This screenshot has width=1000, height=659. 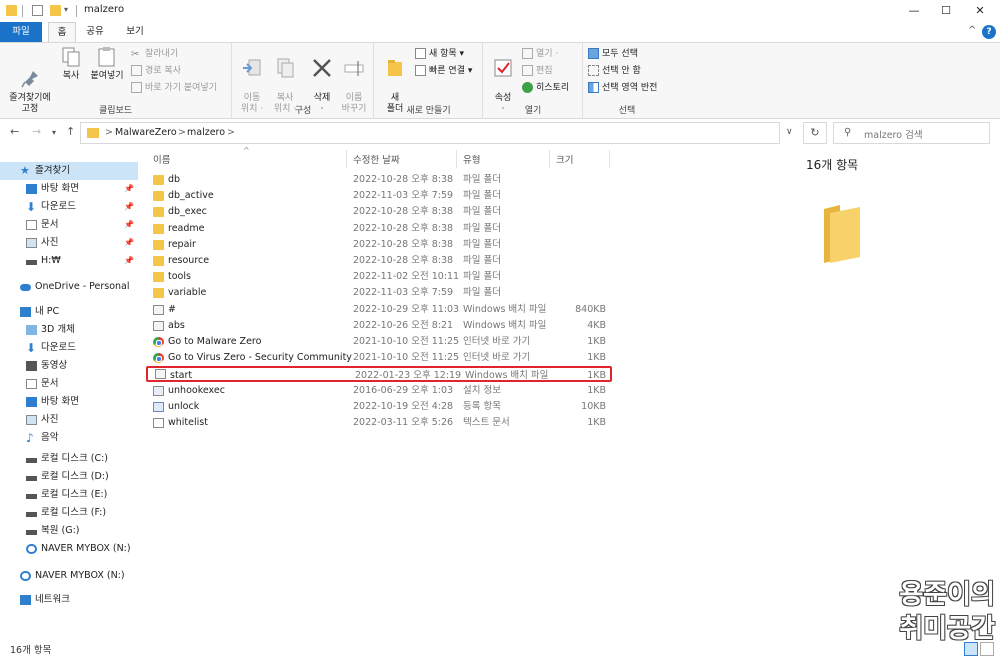 What do you see at coordinates (471, 159) in the screenshot?
I see `column-header-type: 유형` at bounding box center [471, 159].